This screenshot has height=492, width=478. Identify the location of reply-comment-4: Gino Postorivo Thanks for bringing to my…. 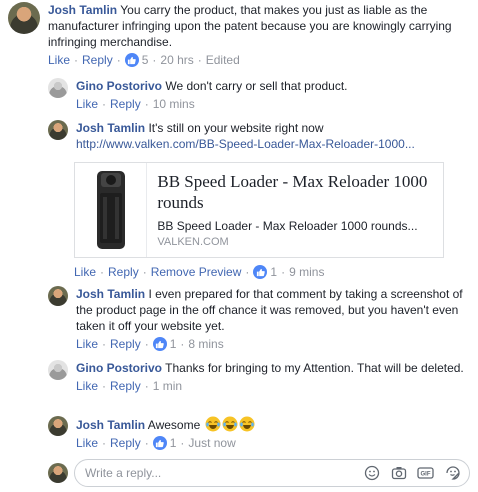
(258, 377).